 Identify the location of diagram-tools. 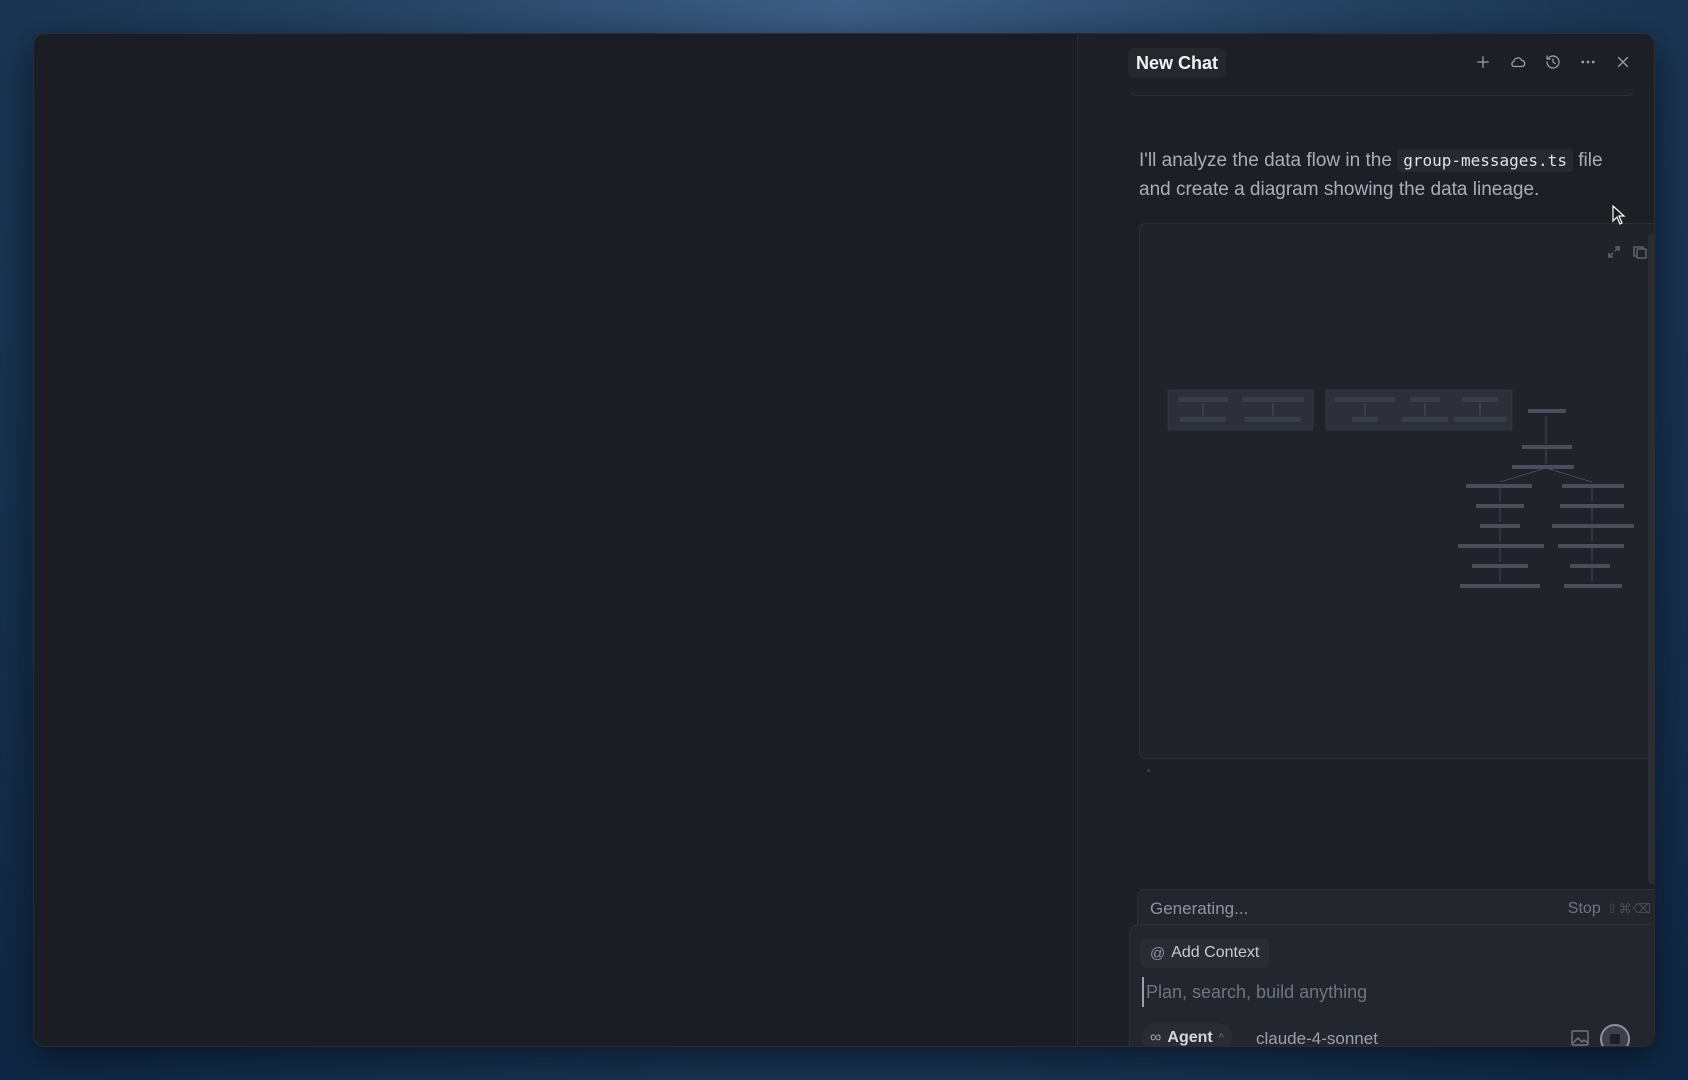
(1627, 254).